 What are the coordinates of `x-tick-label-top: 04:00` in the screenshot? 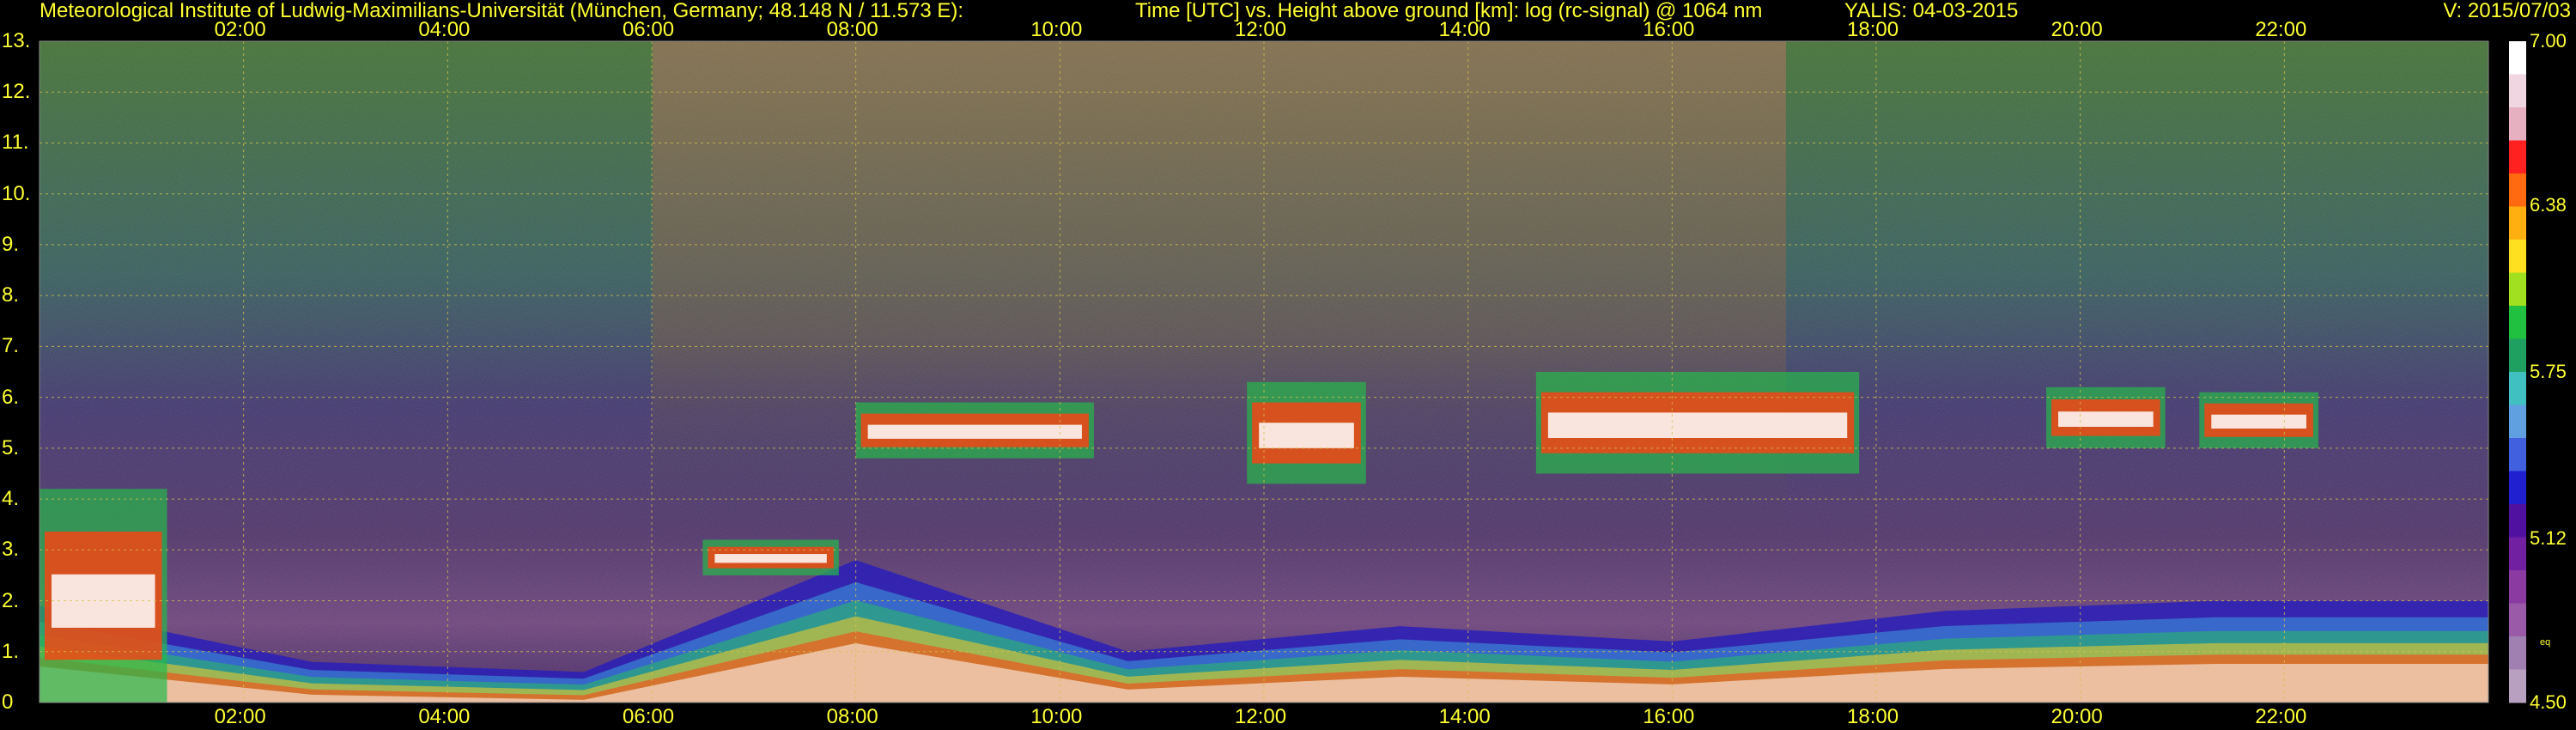 It's located at (444, 29).